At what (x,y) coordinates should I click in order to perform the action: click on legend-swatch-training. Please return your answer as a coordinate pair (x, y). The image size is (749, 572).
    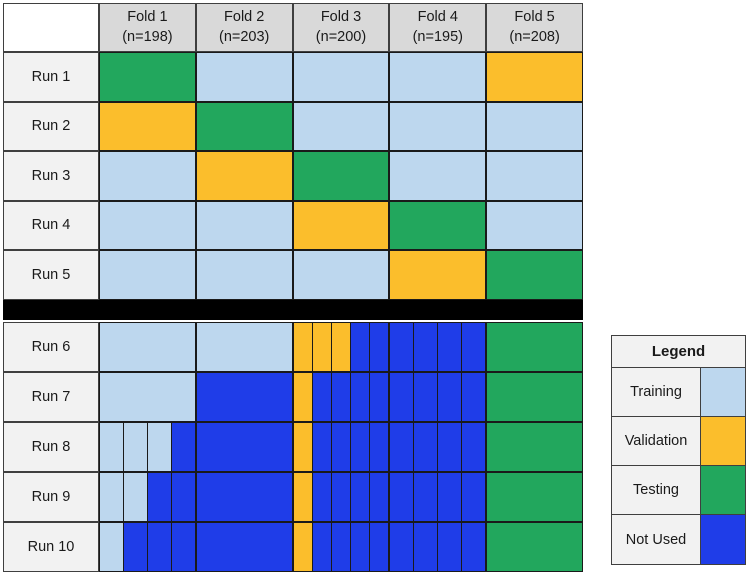
    Looking at the image, I should click on (723, 392).